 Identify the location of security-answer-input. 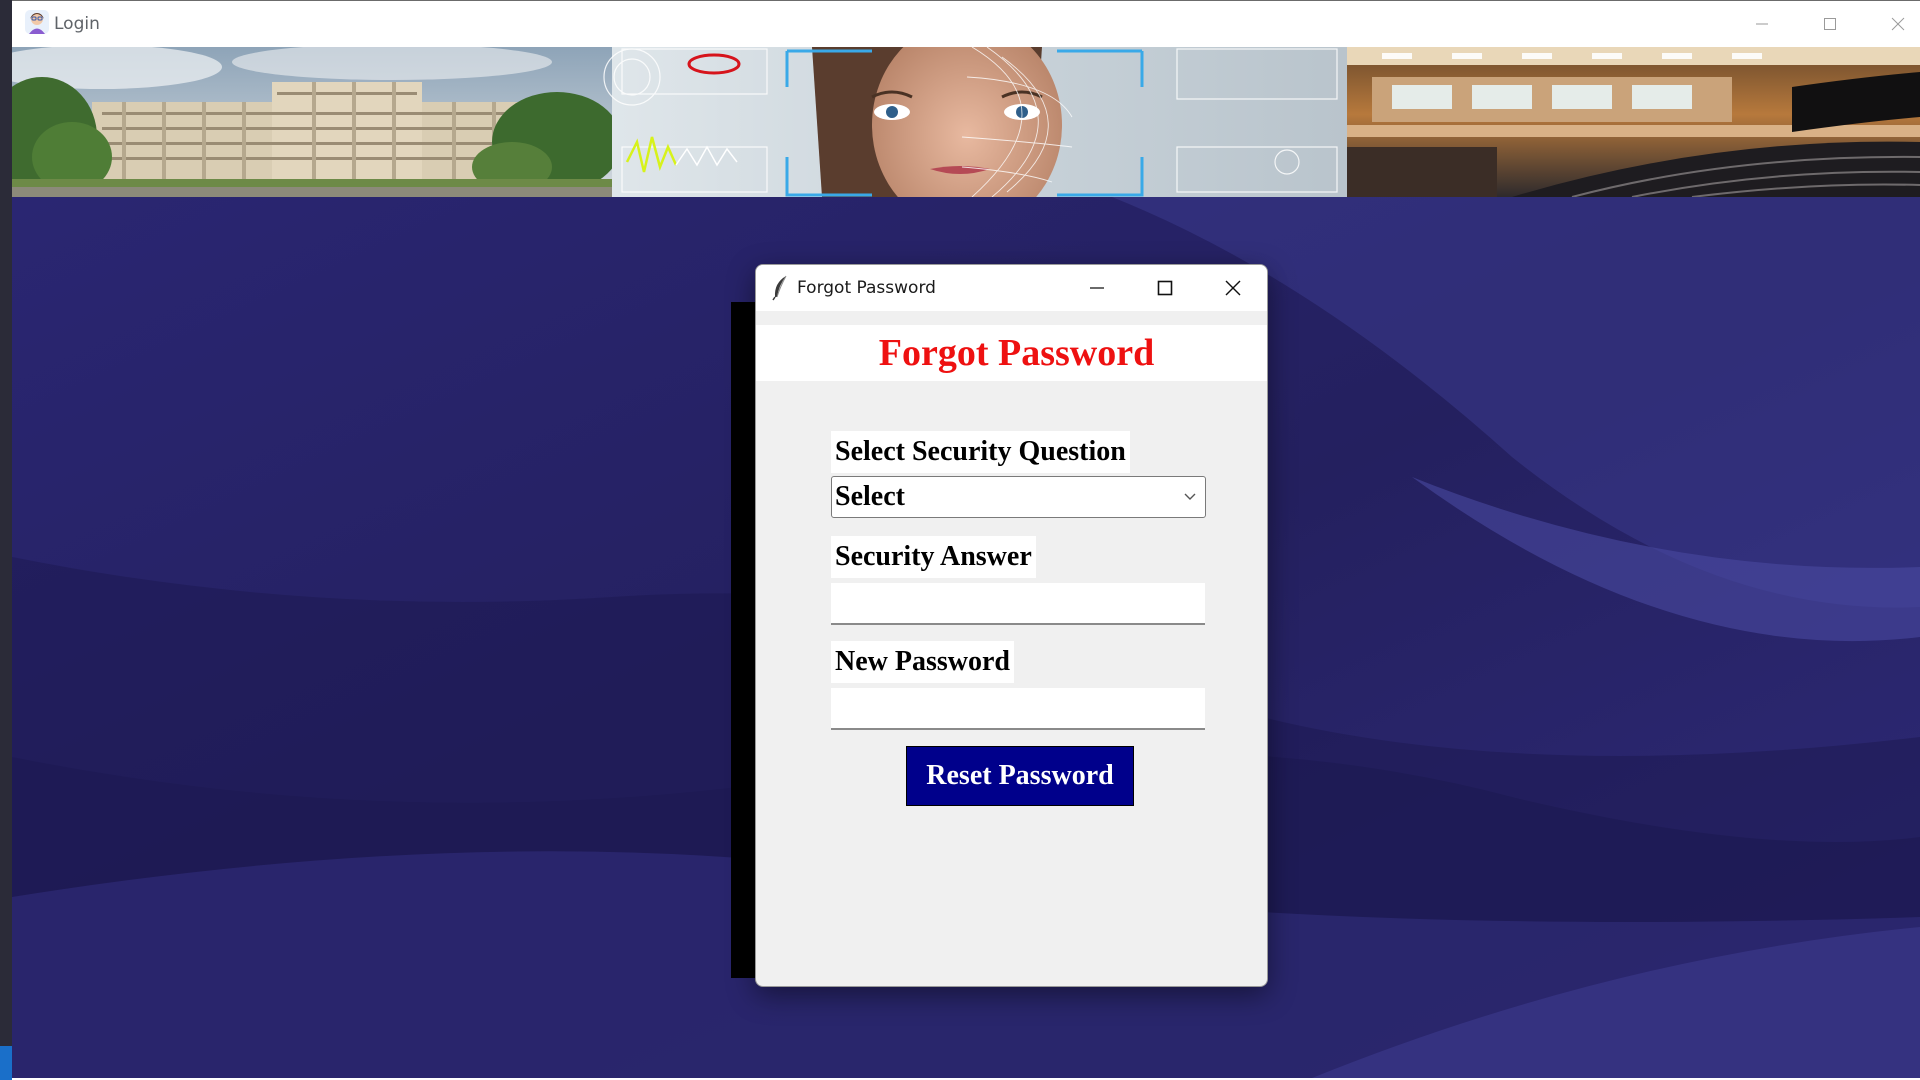
(1018, 604).